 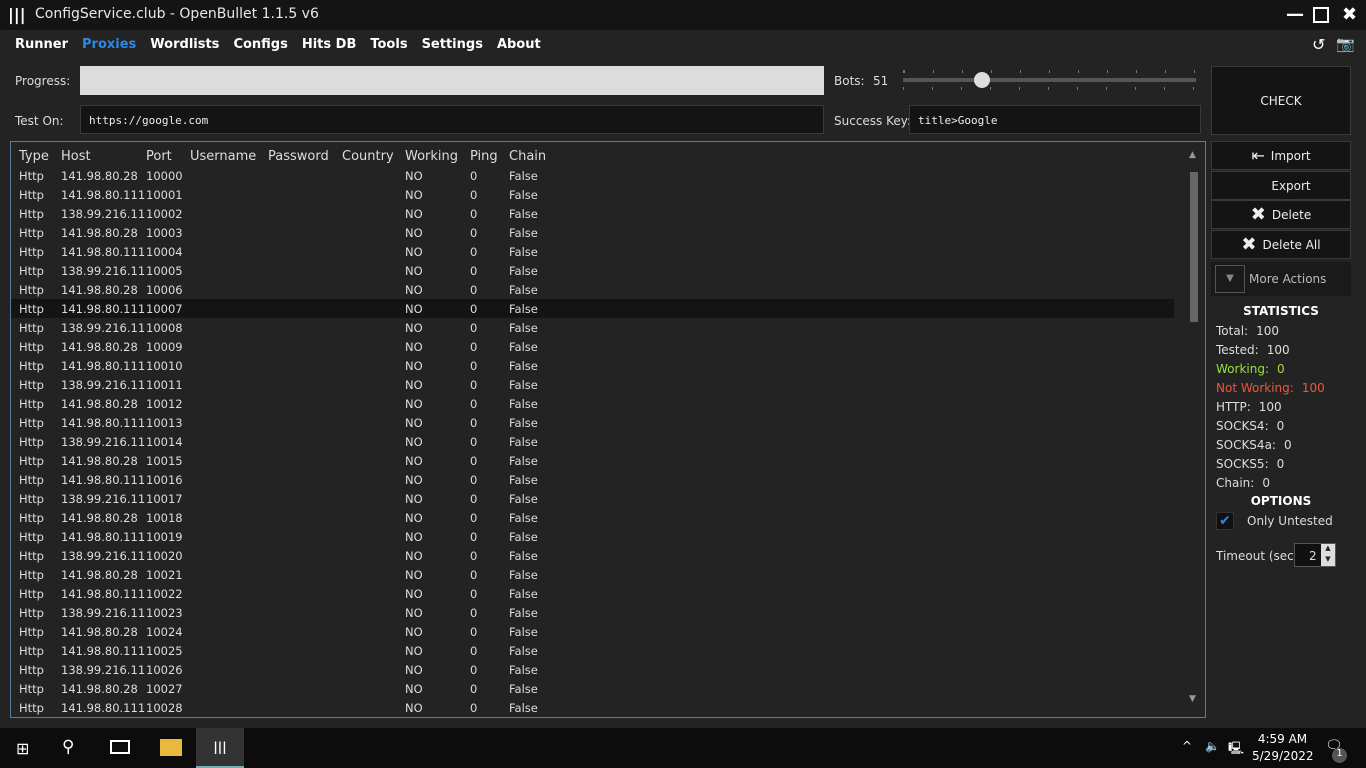 I want to click on cell-working: NO, so click(x=414, y=309).